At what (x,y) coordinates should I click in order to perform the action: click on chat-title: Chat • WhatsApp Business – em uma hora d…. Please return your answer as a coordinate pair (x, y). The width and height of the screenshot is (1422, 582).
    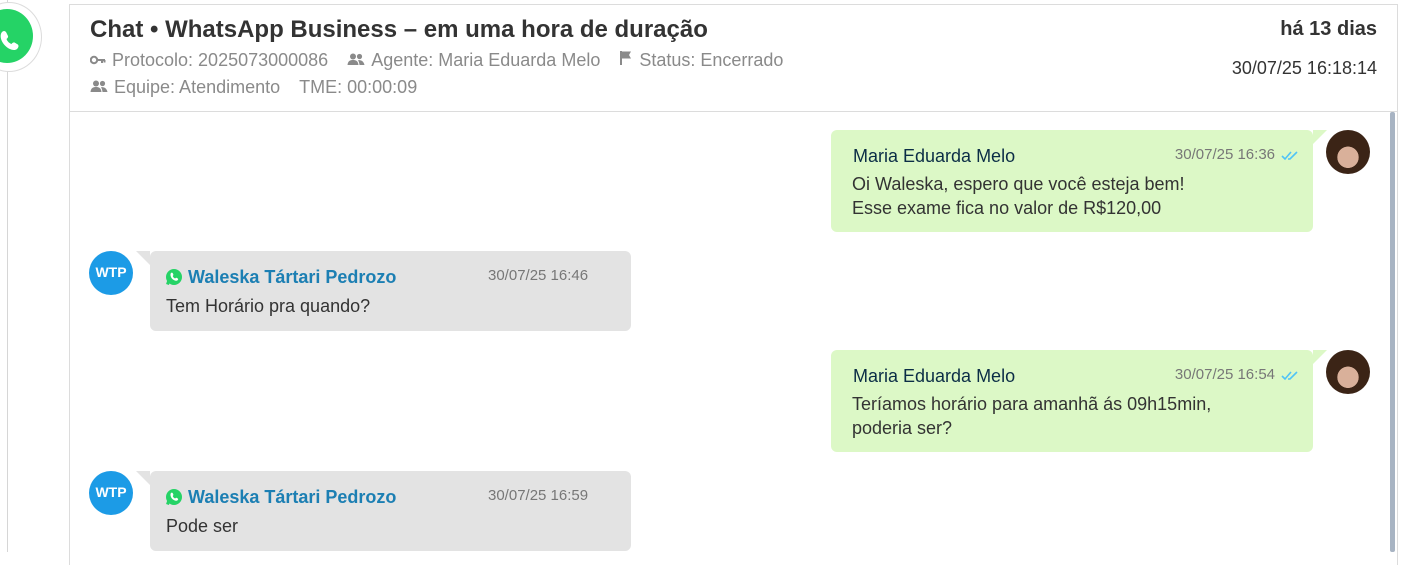
    Looking at the image, I should click on (399, 29).